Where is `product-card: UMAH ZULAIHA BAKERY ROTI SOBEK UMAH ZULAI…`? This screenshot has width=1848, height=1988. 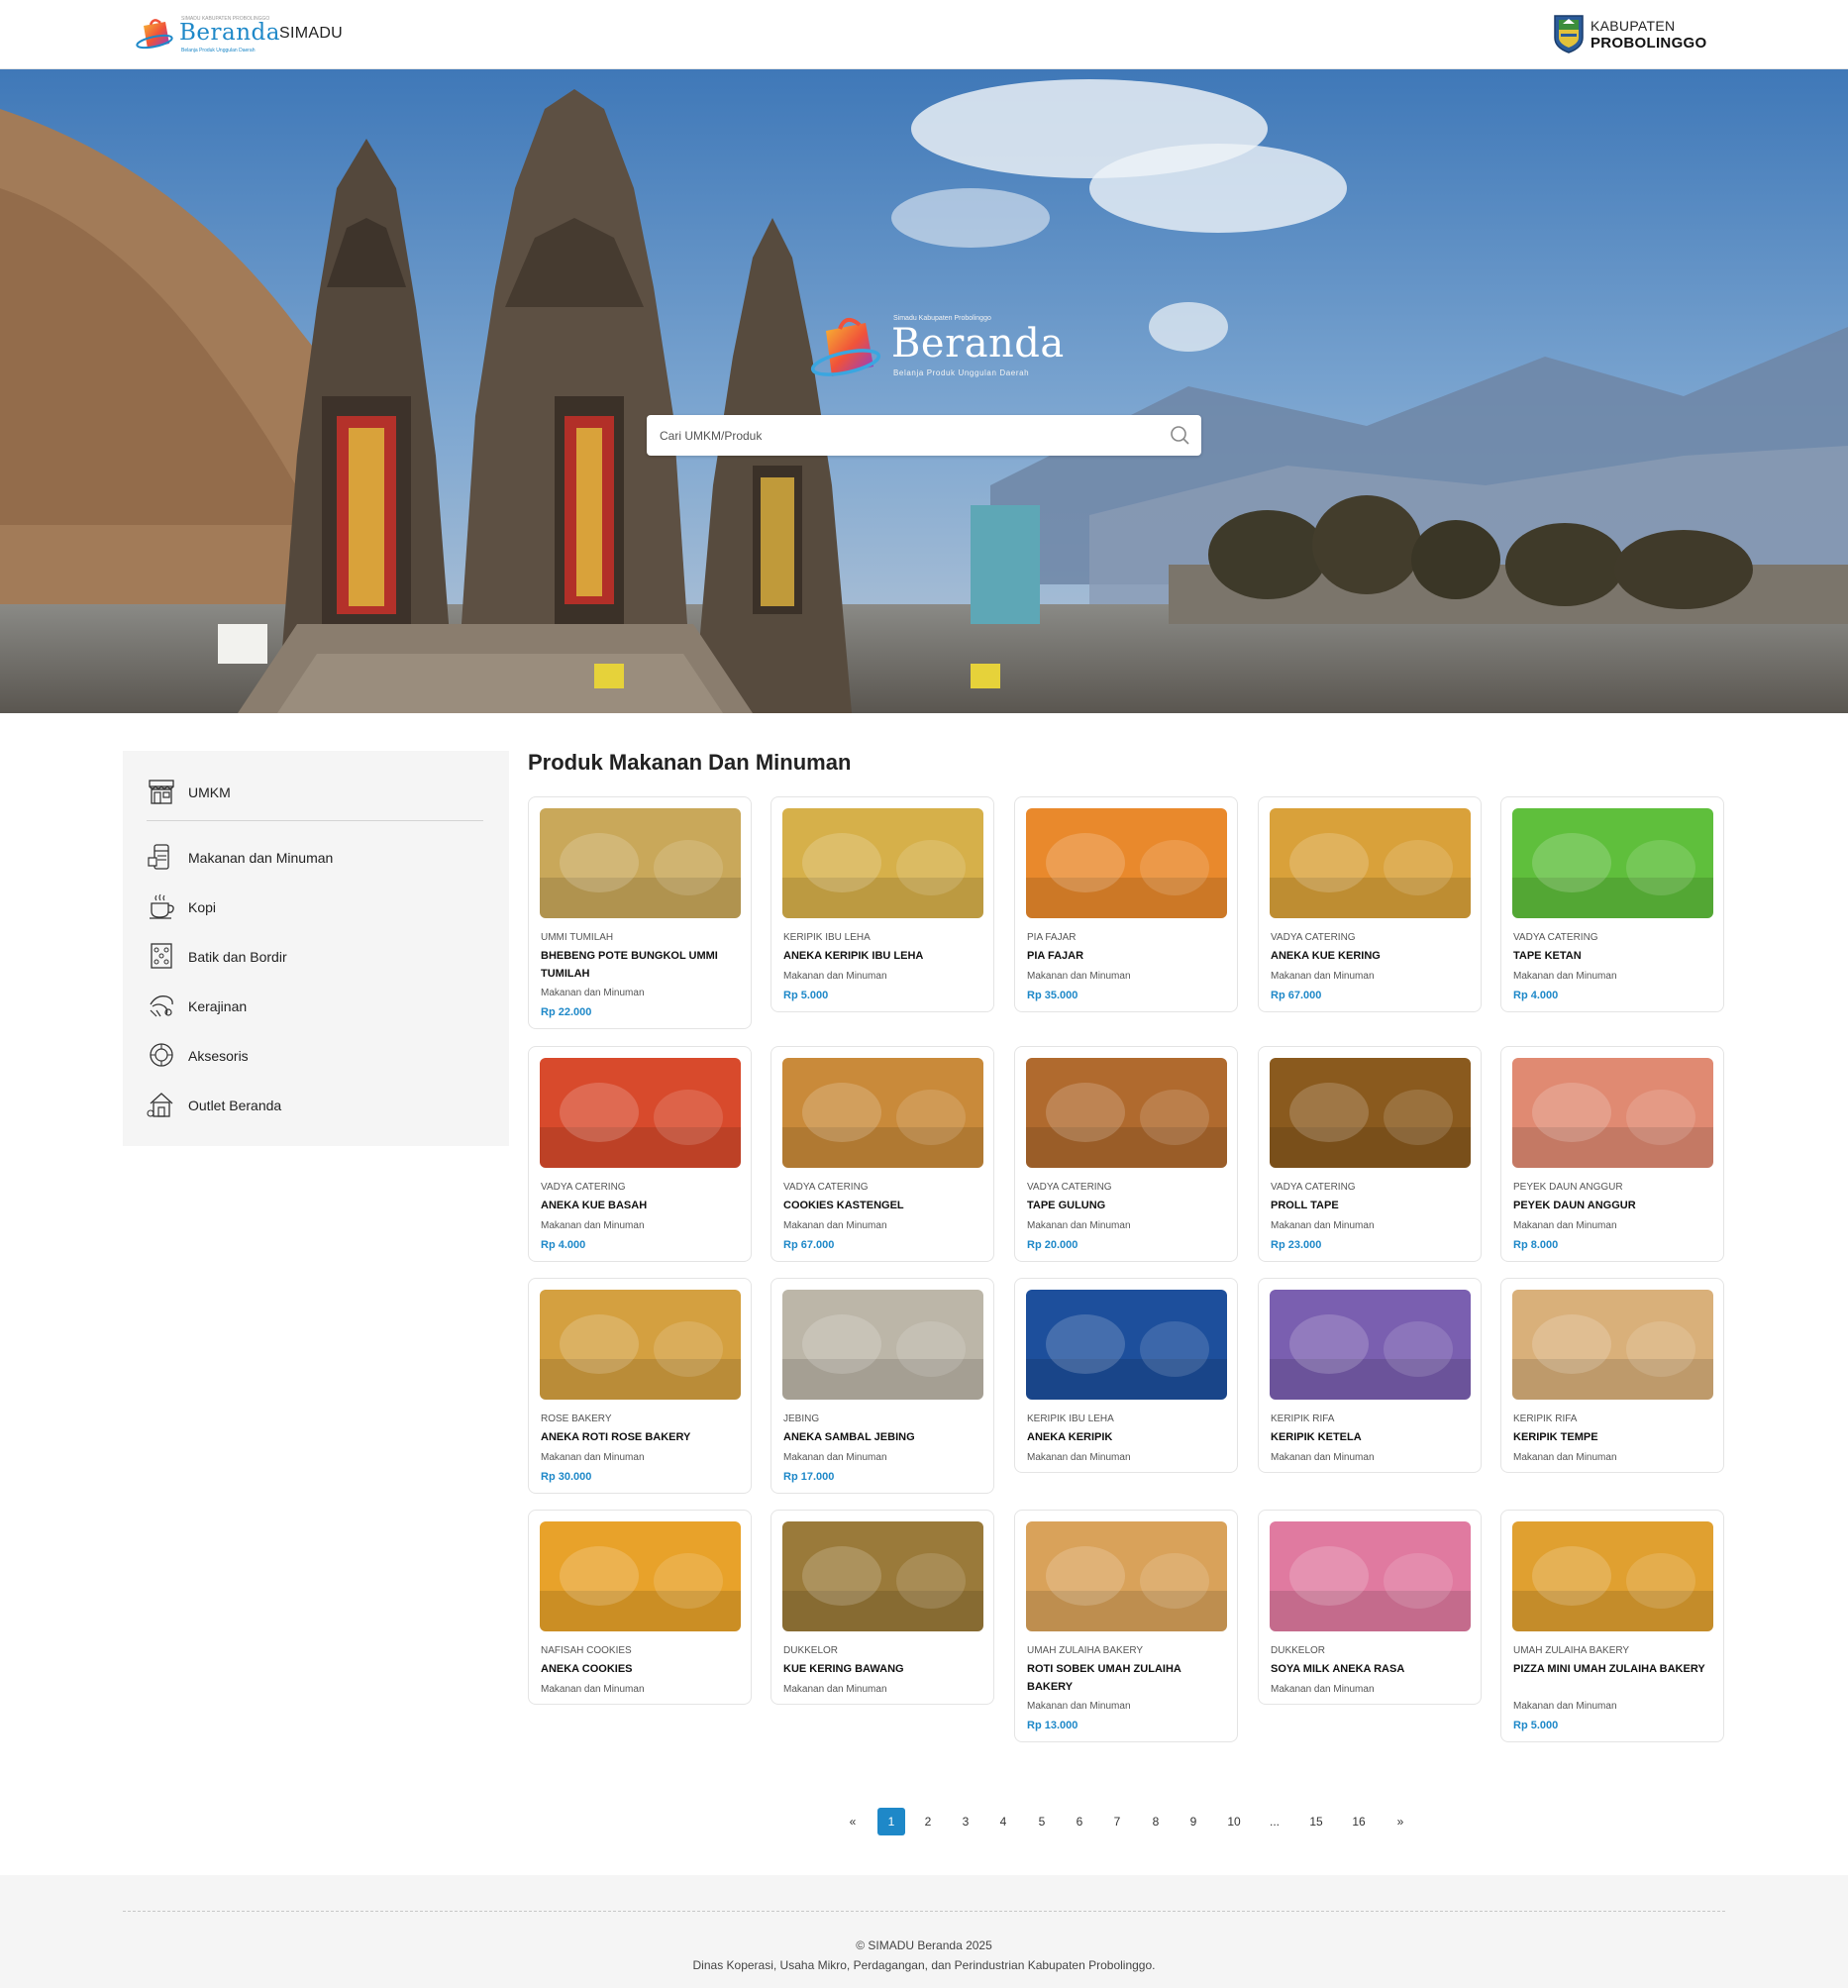 product-card: UMAH ZULAIHA BAKERY ROTI SOBEK UMAH ZULAI… is located at coordinates (1126, 1626).